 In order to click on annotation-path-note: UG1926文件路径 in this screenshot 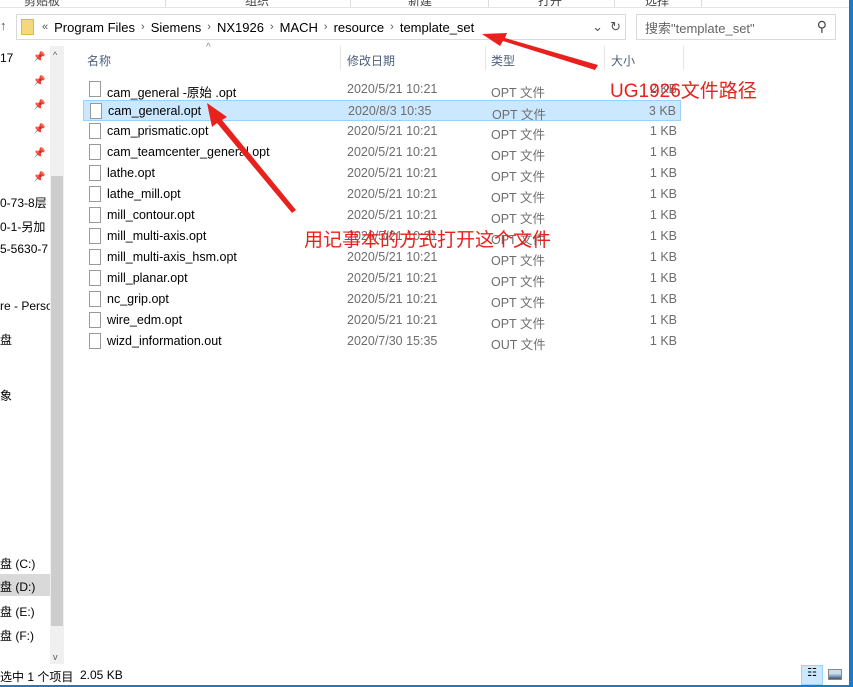, I will do `click(683, 91)`.